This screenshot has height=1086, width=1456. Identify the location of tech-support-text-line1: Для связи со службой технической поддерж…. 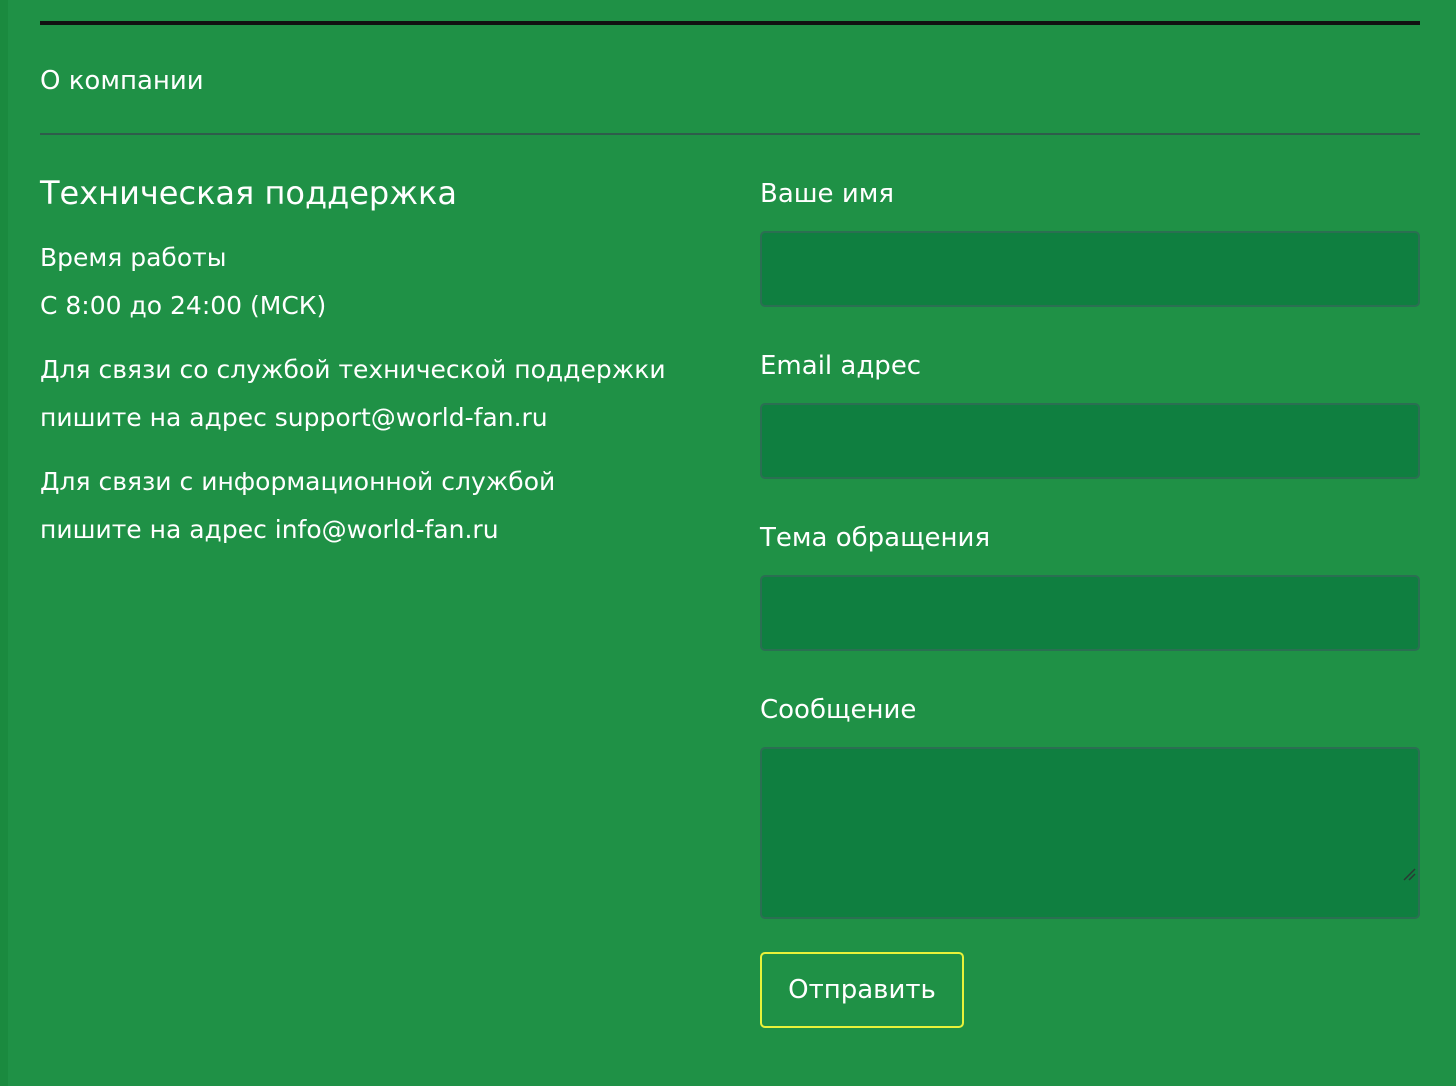
(353, 369).